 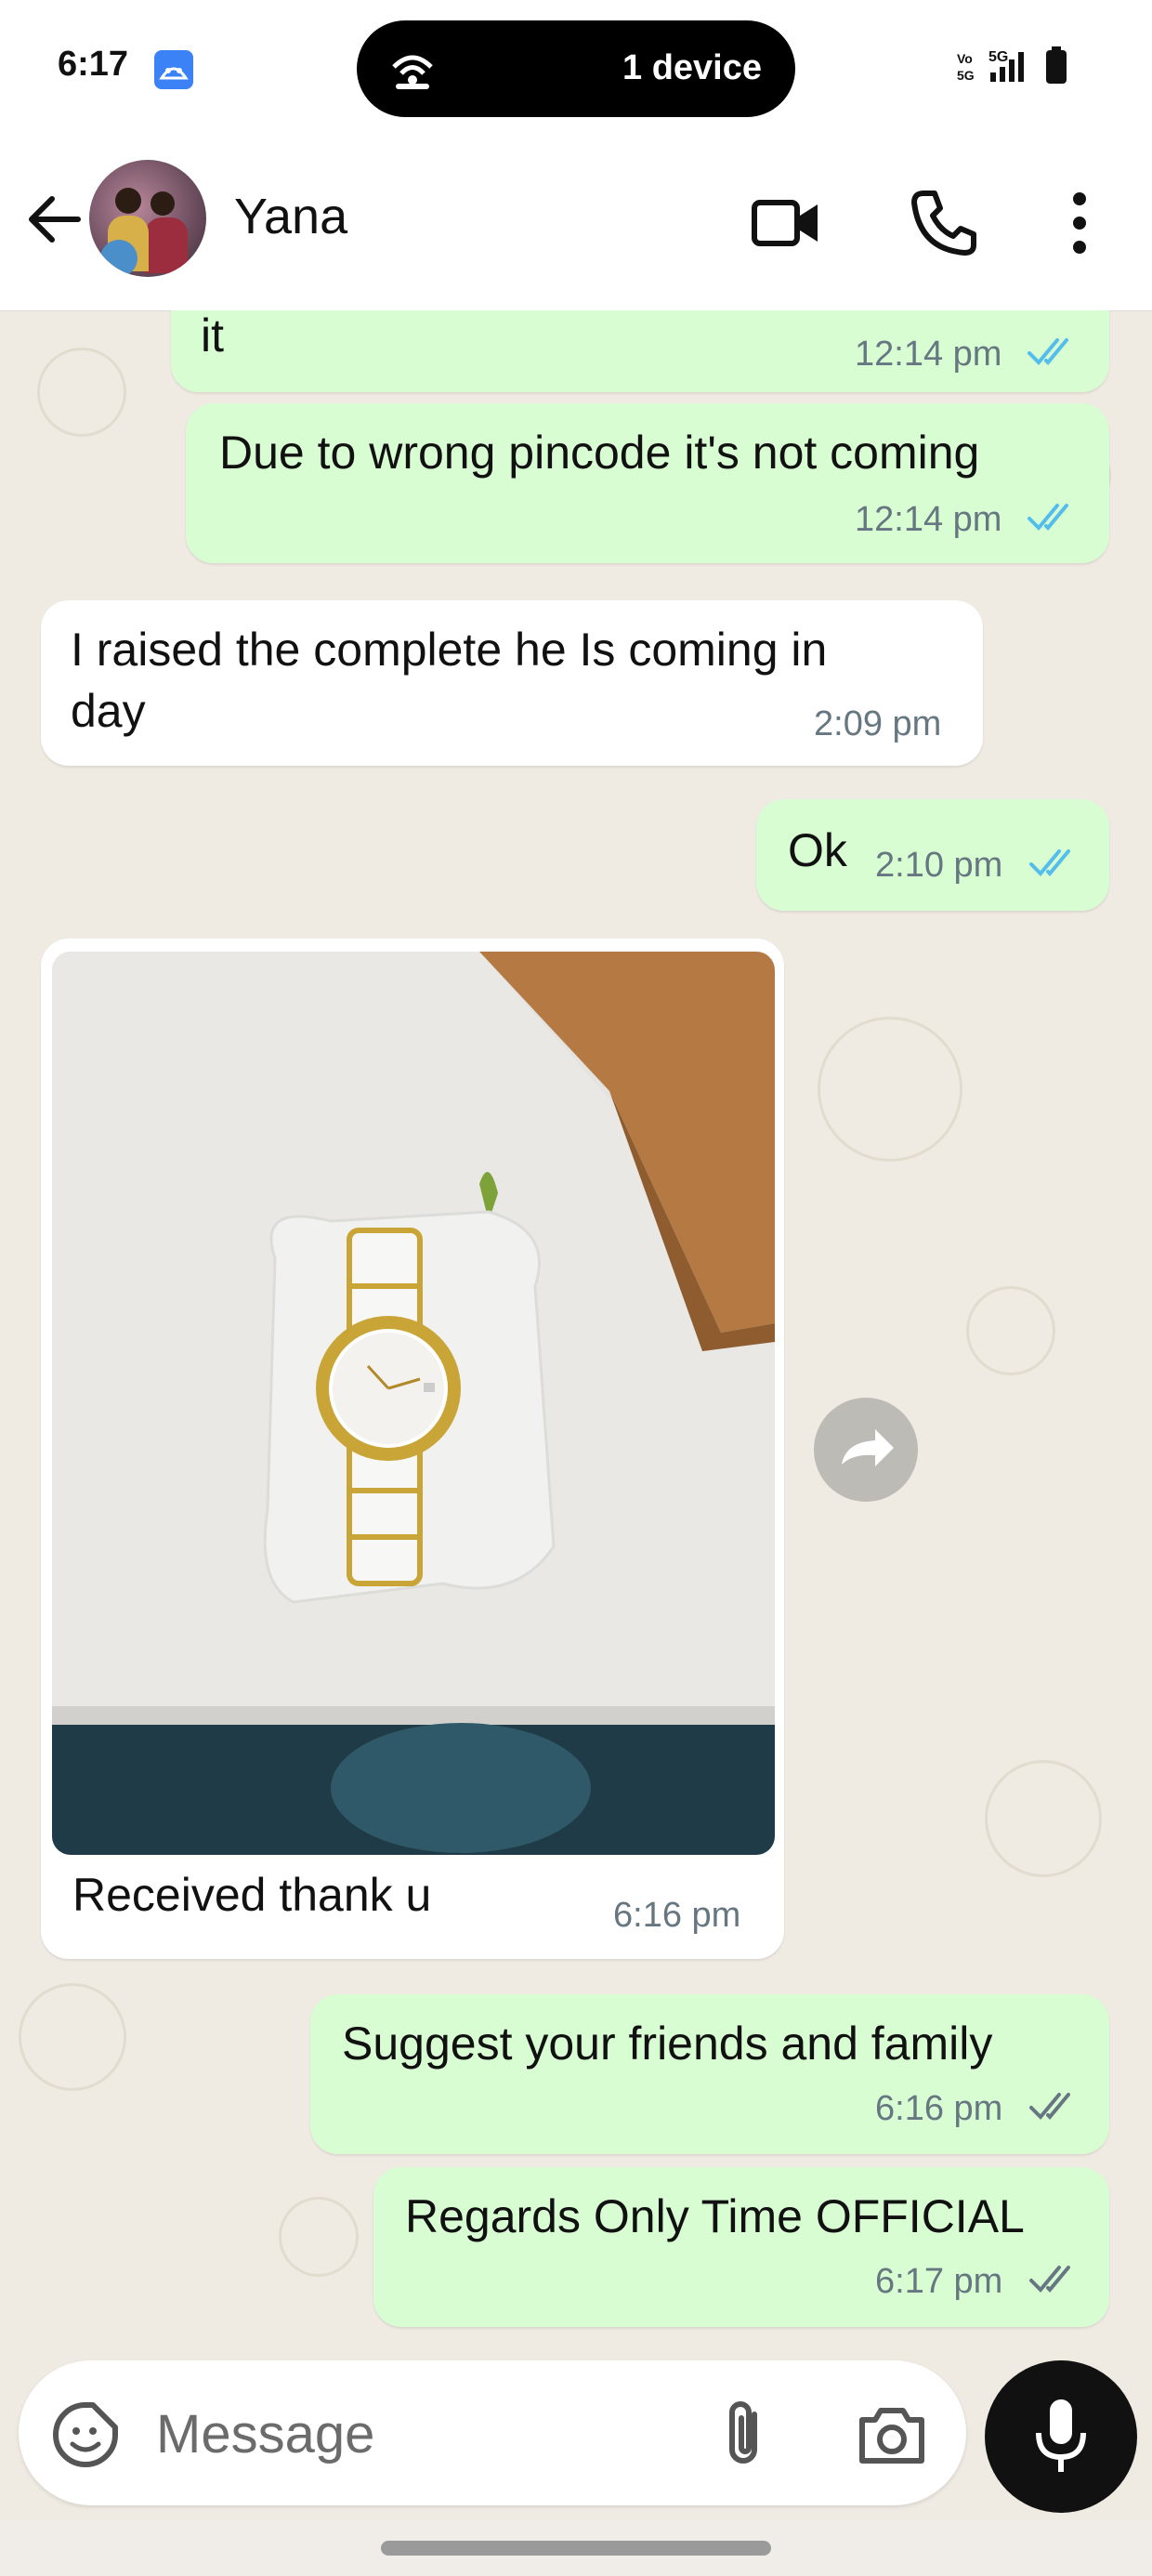 I want to click on message-input: Message, so click(x=265, y=2434).